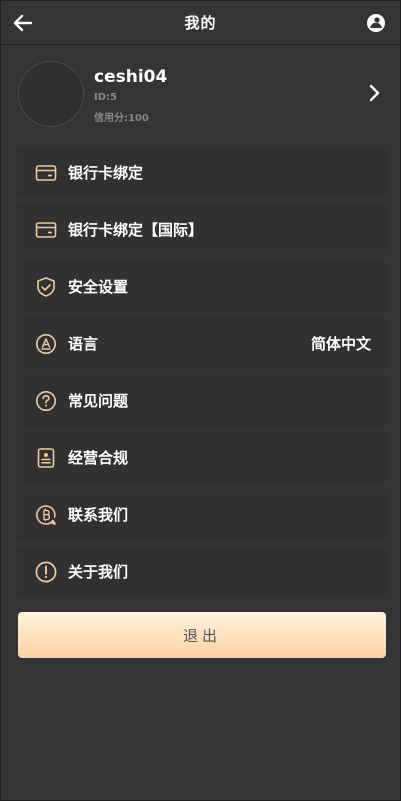 This screenshot has height=801, width=401. I want to click on page-title: 我的, so click(200, 23).